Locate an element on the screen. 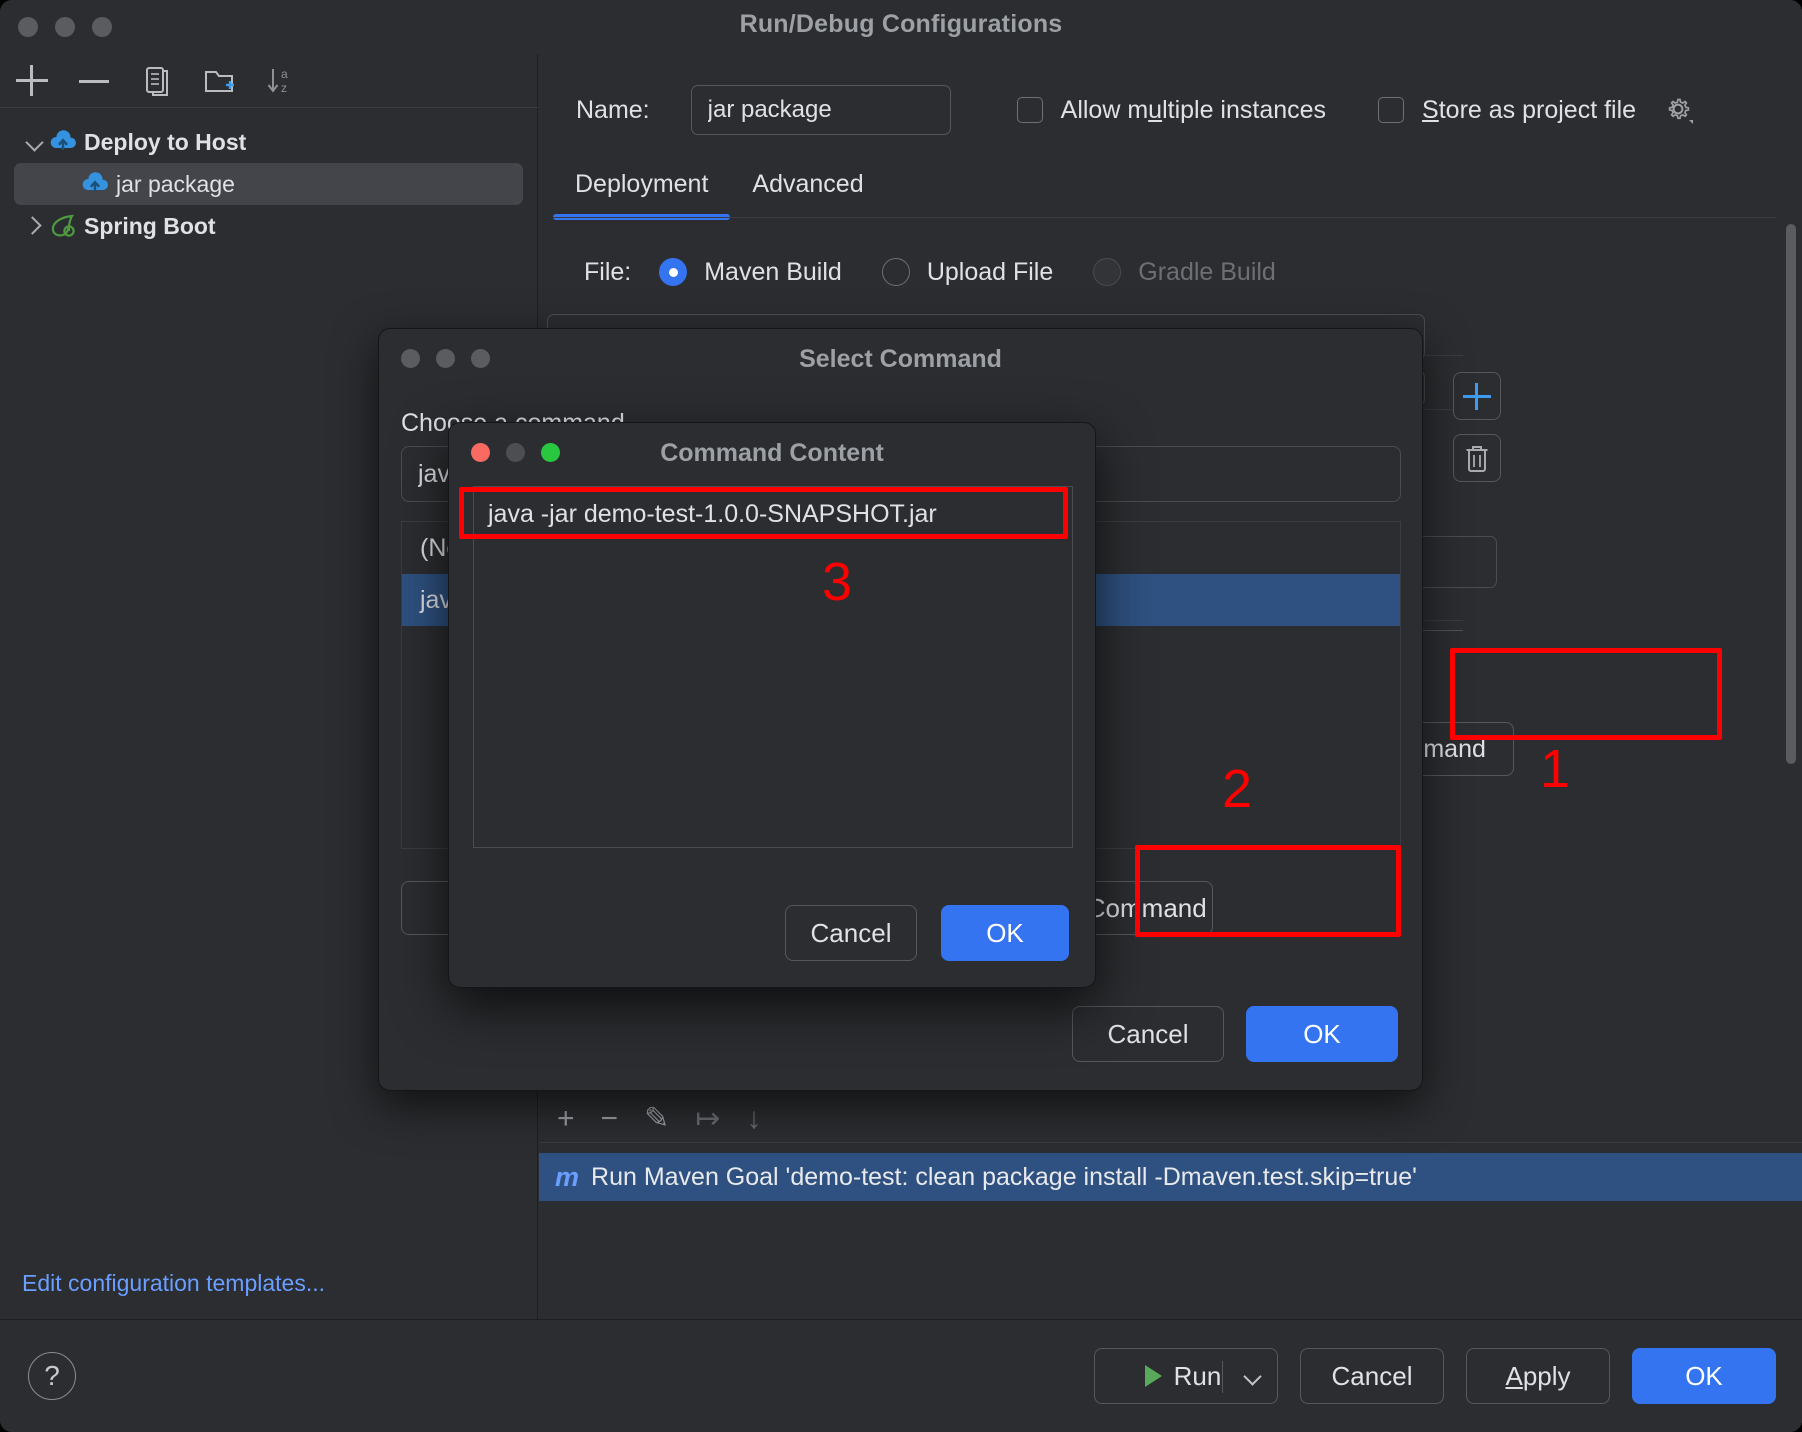 The height and width of the screenshot is (1432, 1802). tab-deployment: Deployment is located at coordinates (642, 192).